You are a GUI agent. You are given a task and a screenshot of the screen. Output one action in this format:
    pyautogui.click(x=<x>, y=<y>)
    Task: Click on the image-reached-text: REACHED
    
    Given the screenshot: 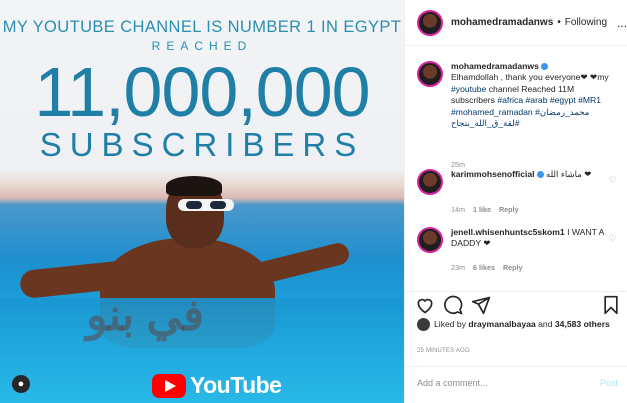 What is the action you would take?
    pyautogui.click(x=202, y=46)
    